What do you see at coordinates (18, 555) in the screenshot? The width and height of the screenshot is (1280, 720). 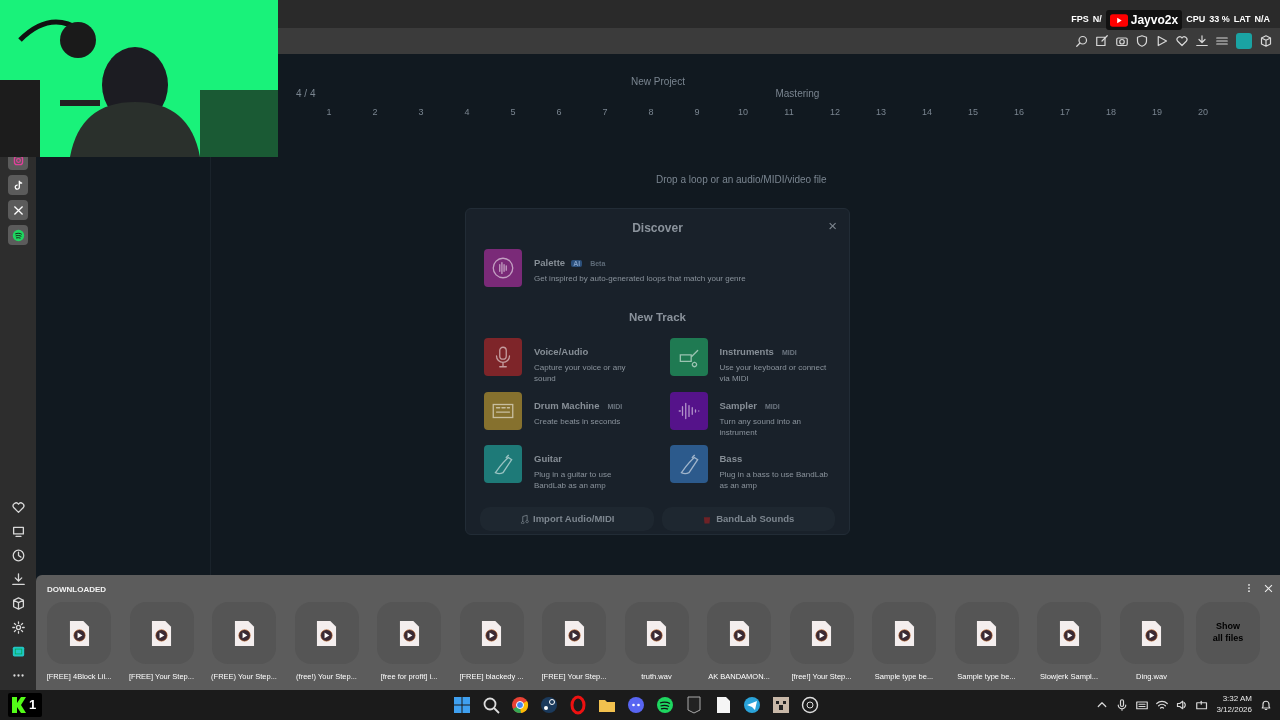 I see `clock-icon` at bounding box center [18, 555].